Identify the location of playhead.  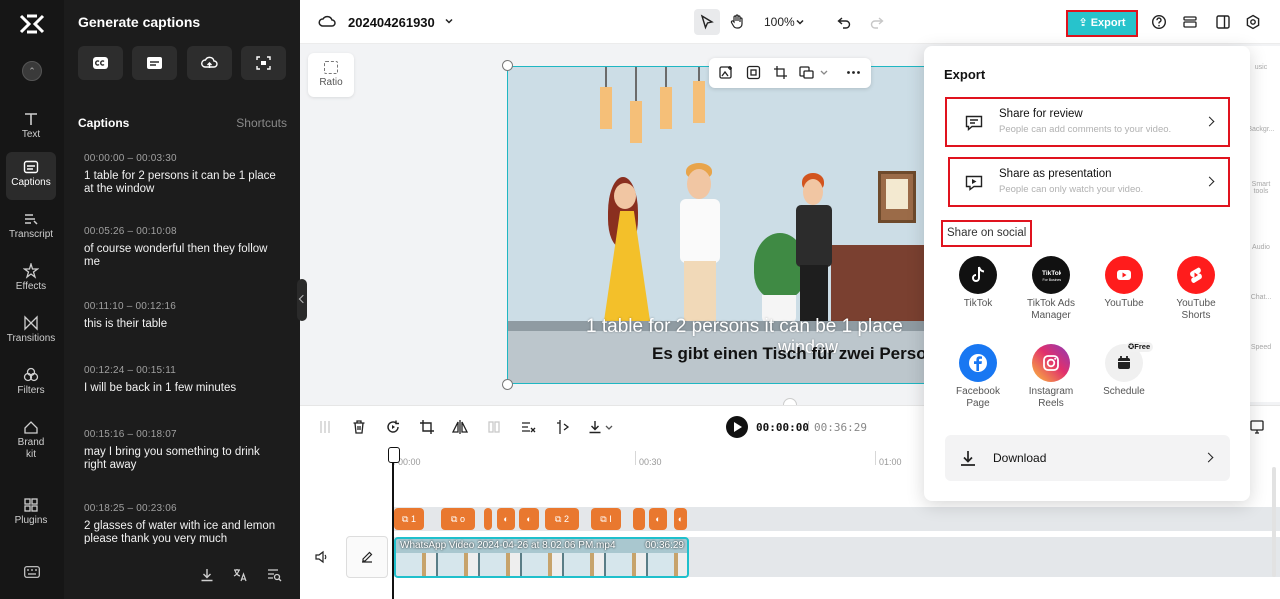
(394, 523).